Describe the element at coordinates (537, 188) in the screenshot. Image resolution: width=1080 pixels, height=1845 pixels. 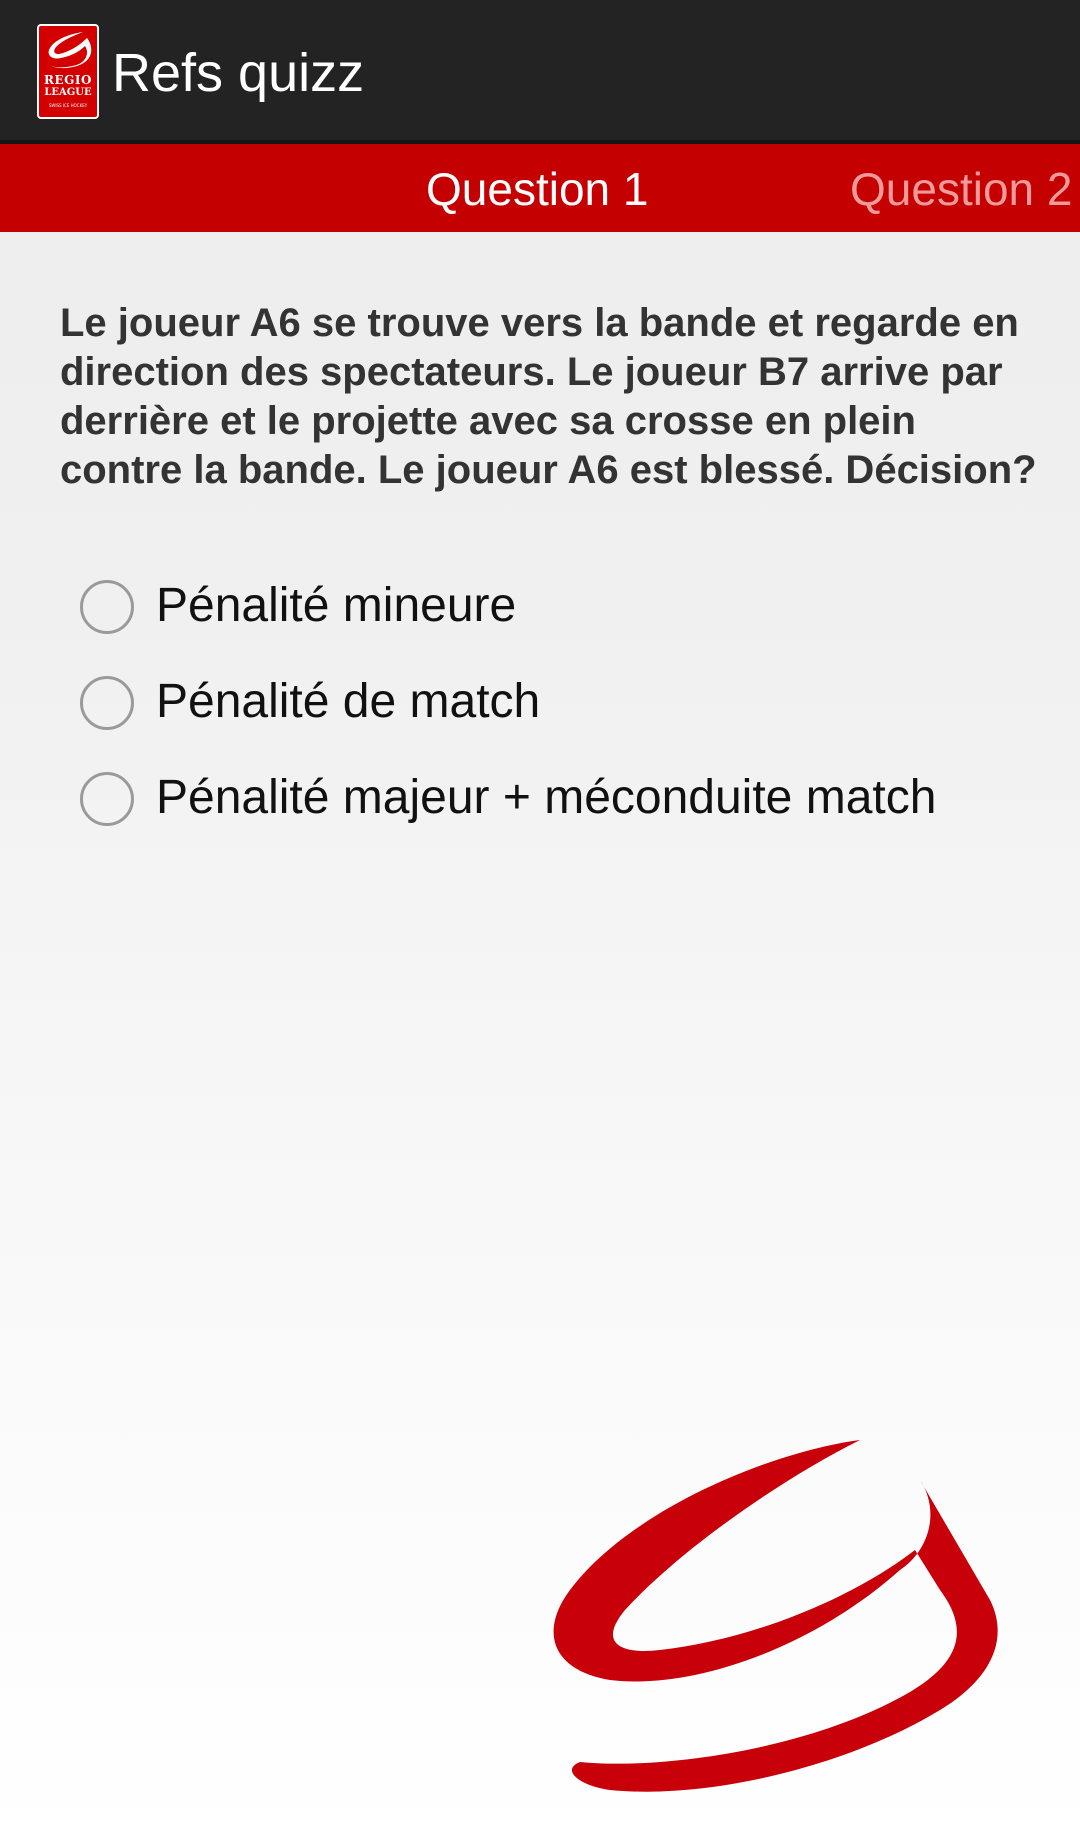
I see `tab-question-1: Question 1` at that location.